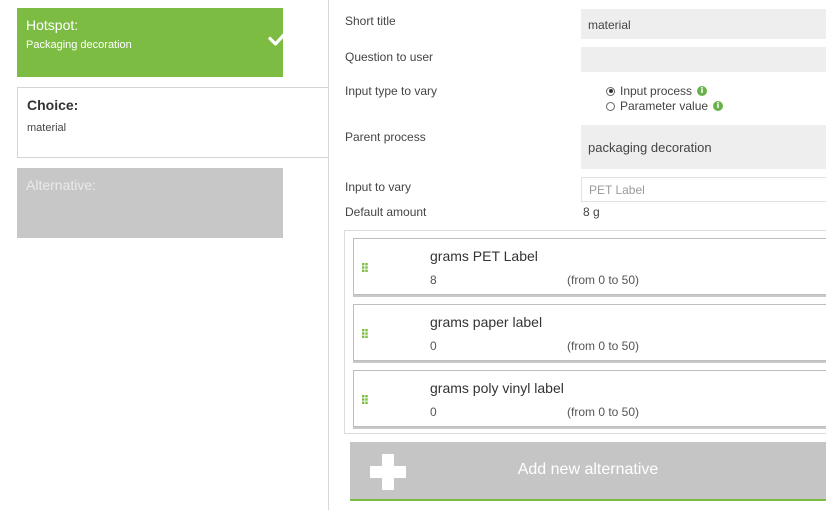  What do you see at coordinates (378, 187) in the screenshot?
I see `input-to-vary-label: Input to vary` at bounding box center [378, 187].